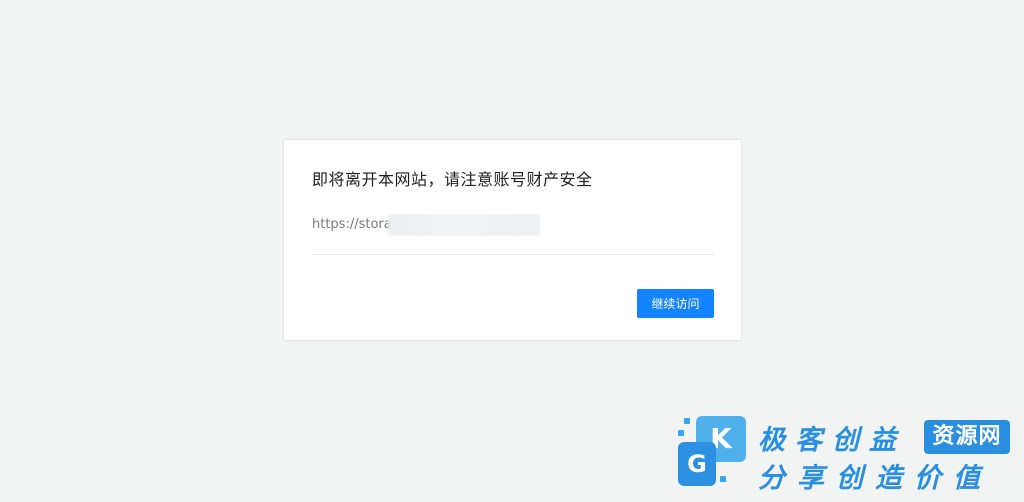 The image size is (1024, 502). What do you see at coordinates (675, 303) in the screenshot?
I see `continue-visit-button: 继续访问` at bounding box center [675, 303].